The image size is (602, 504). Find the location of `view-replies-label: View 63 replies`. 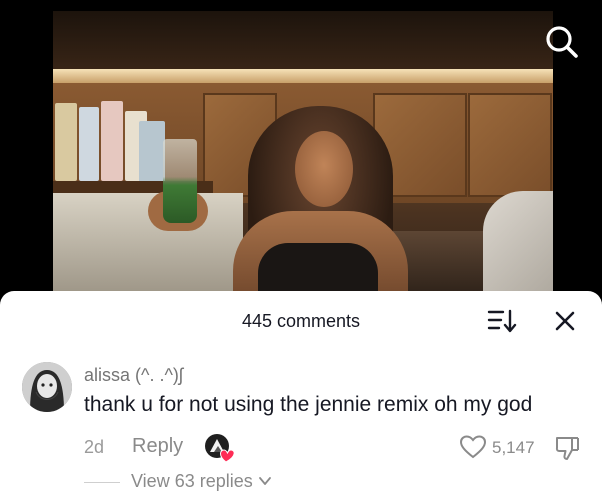

view-replies-label: View 63 replies is located at coordinates (192, 481).